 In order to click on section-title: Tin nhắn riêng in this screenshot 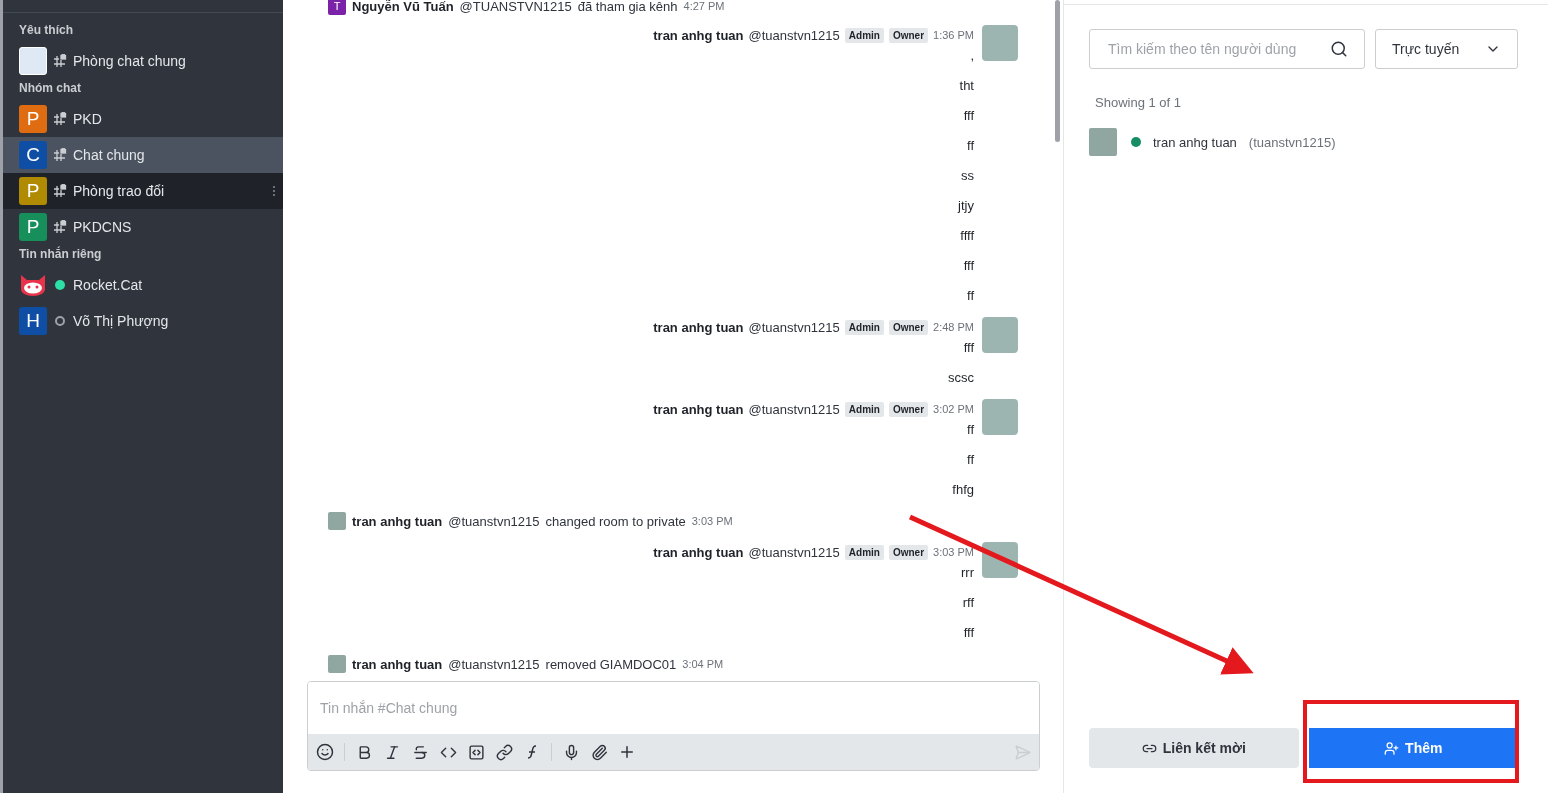, I will do `click(60, 254)`.